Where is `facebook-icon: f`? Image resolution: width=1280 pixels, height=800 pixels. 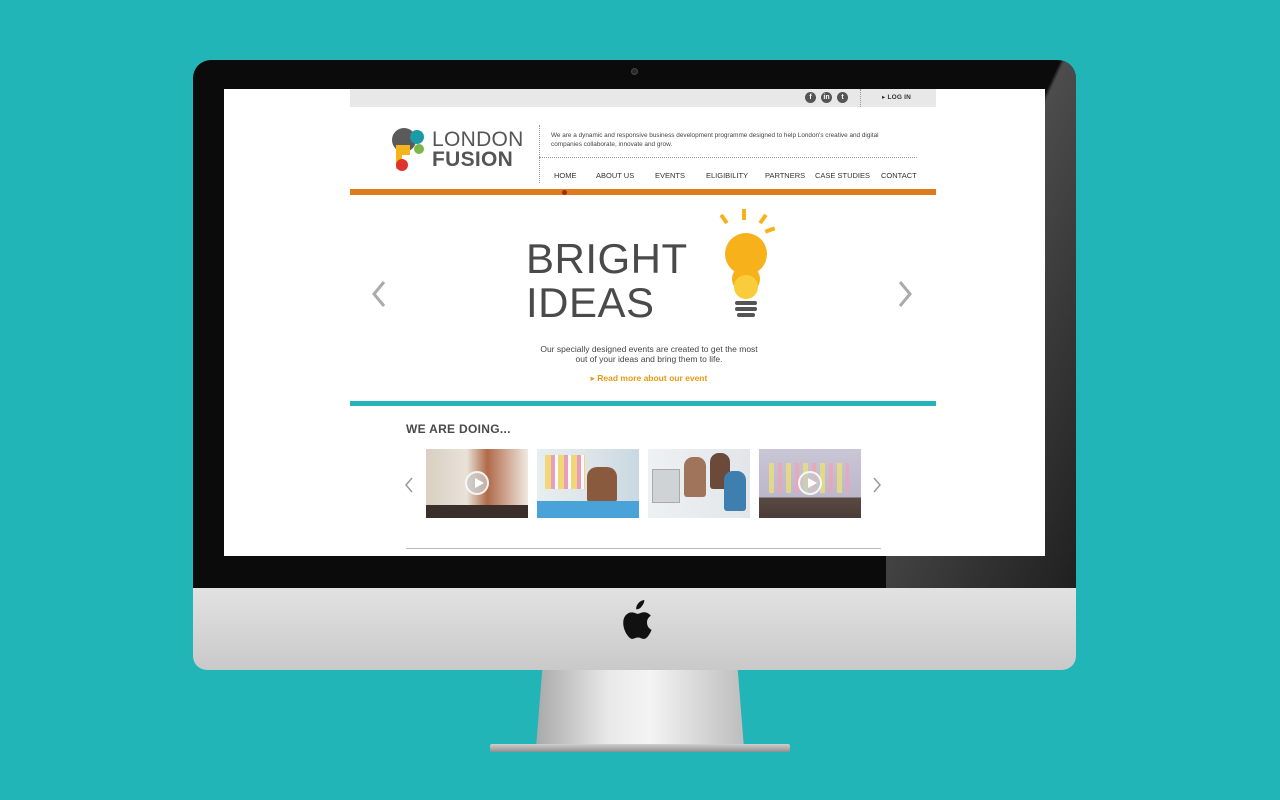
facebook-icon: f is located at coordinates (810, 97).